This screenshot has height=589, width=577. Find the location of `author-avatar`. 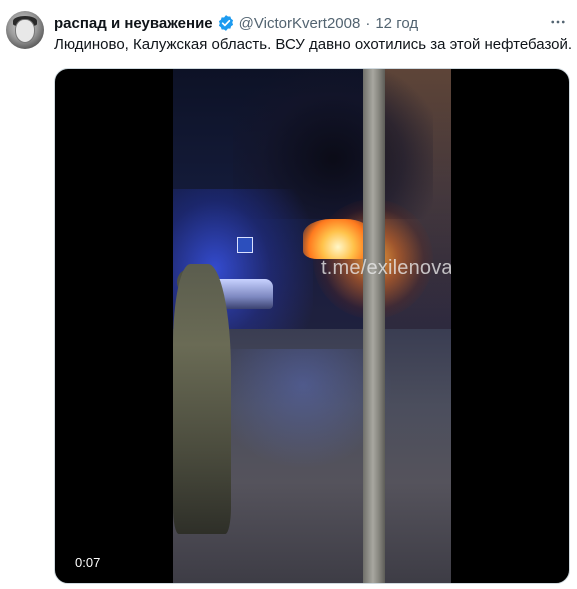

author-avatar is located at coordinates (25, 30).